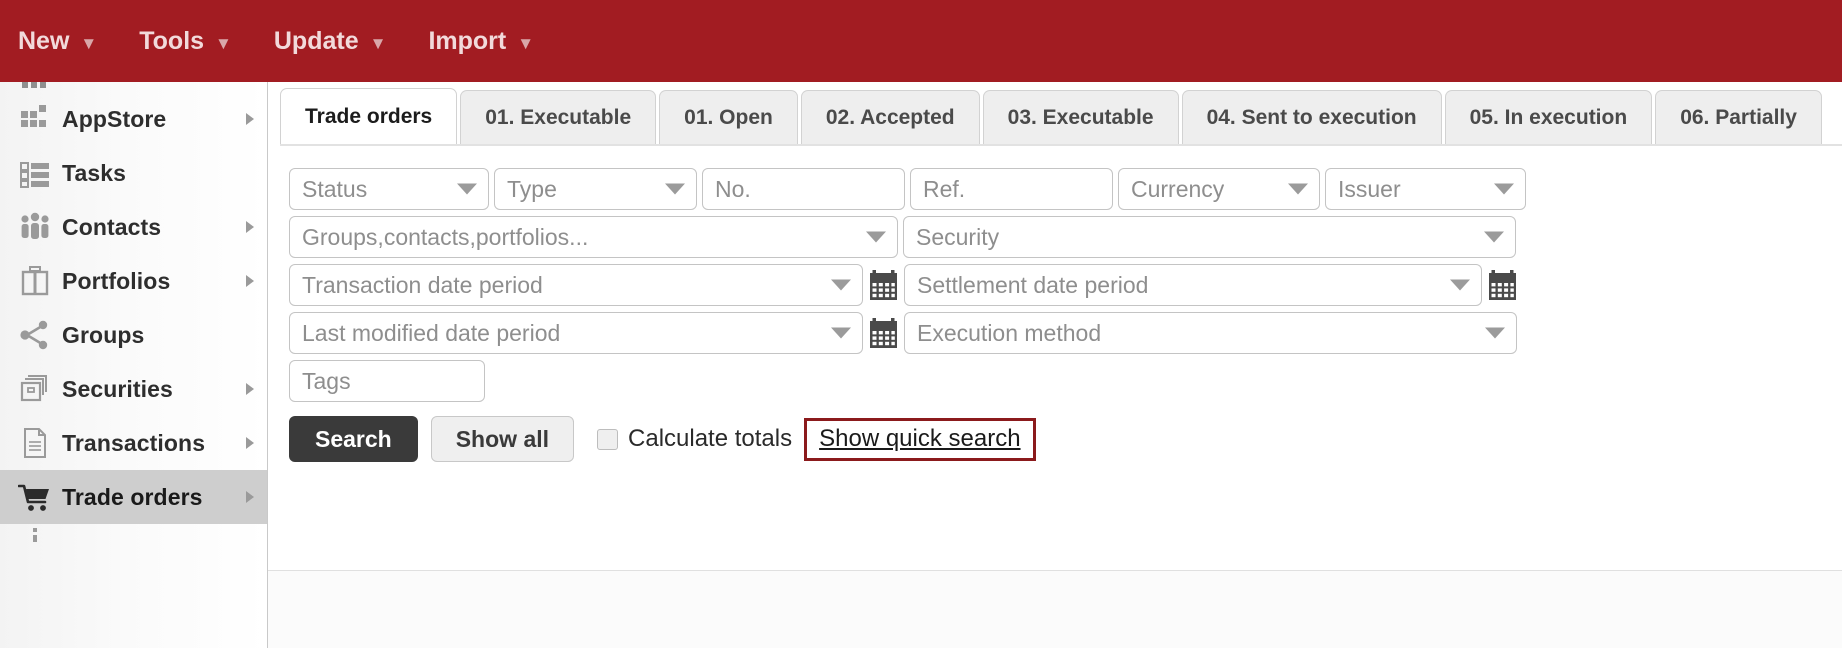  I want to click on sidebar-item-trade-orders: Trade orders, so click(133, 497).